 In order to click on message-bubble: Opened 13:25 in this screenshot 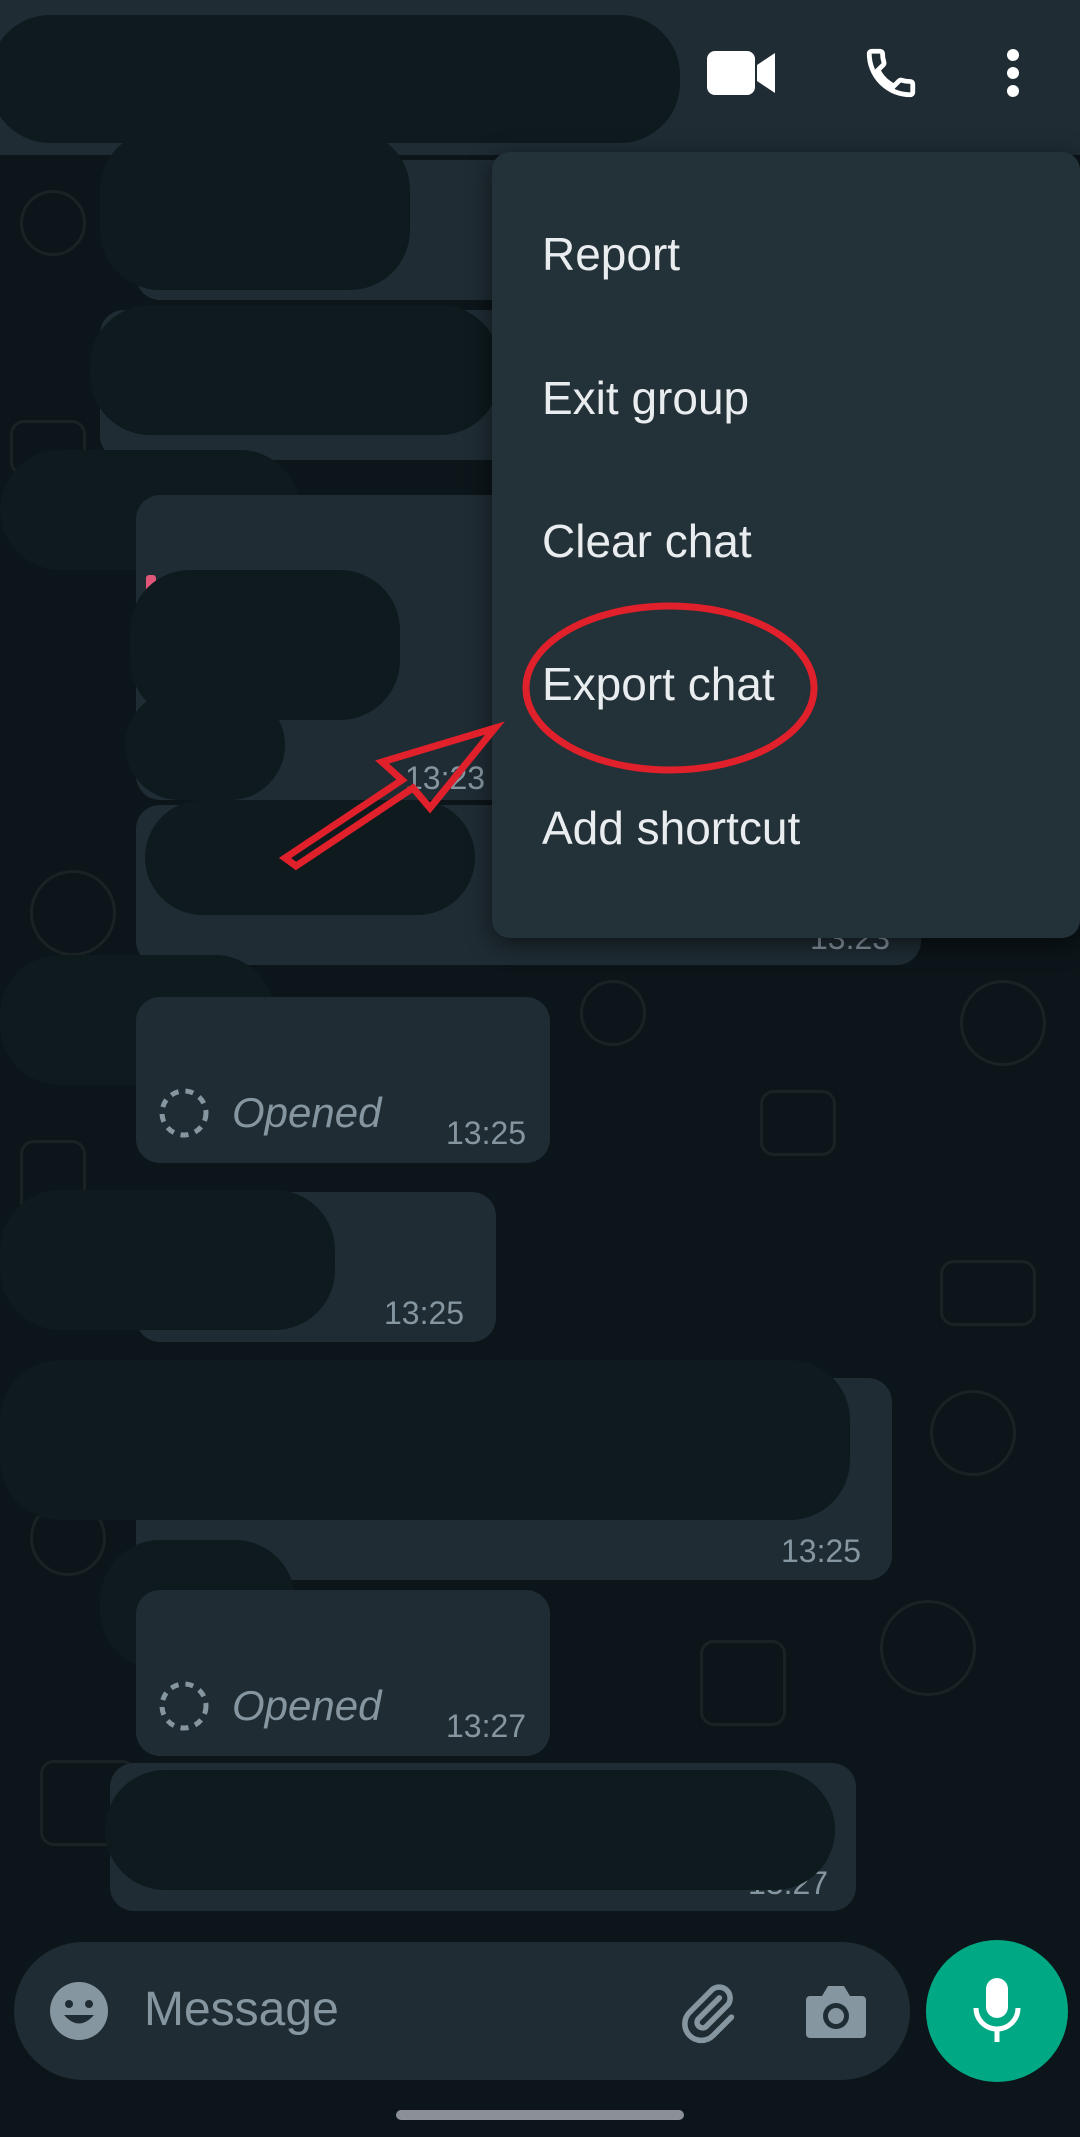, I will do `click(343, 1080)`.